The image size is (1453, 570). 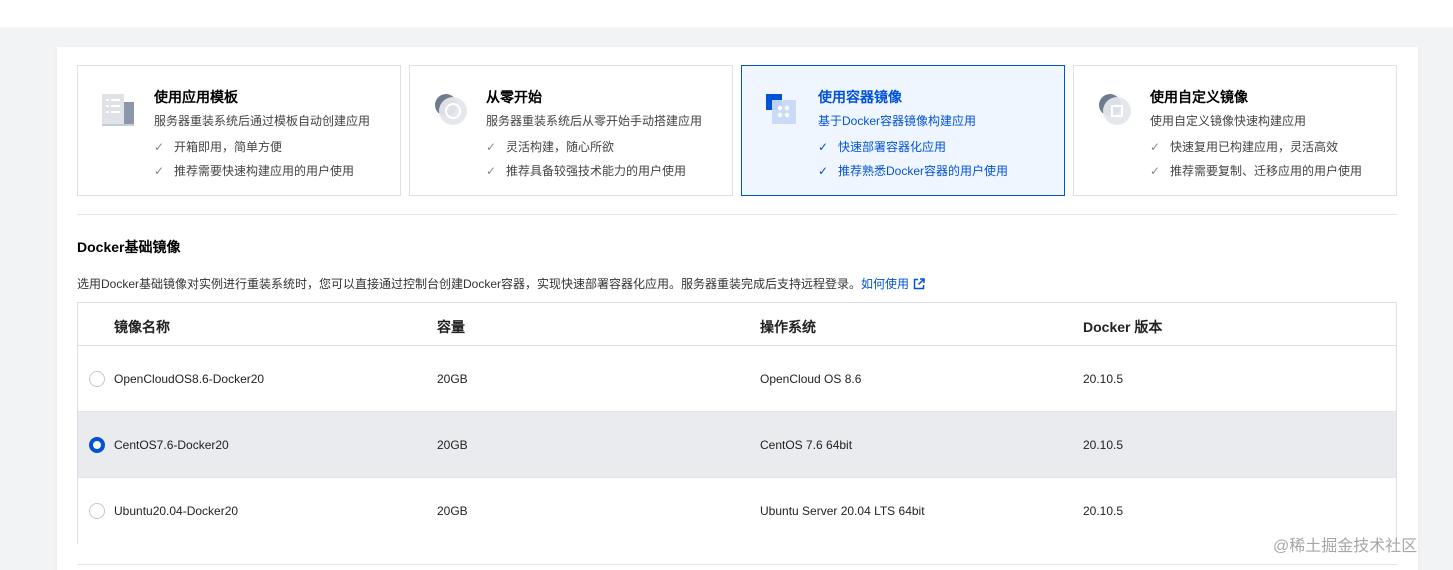 What do you see at coordinates (806, 445) in the screenshot?
I see `image-os: CentOS 7.6 64bit` at bounding box center [806, 445].